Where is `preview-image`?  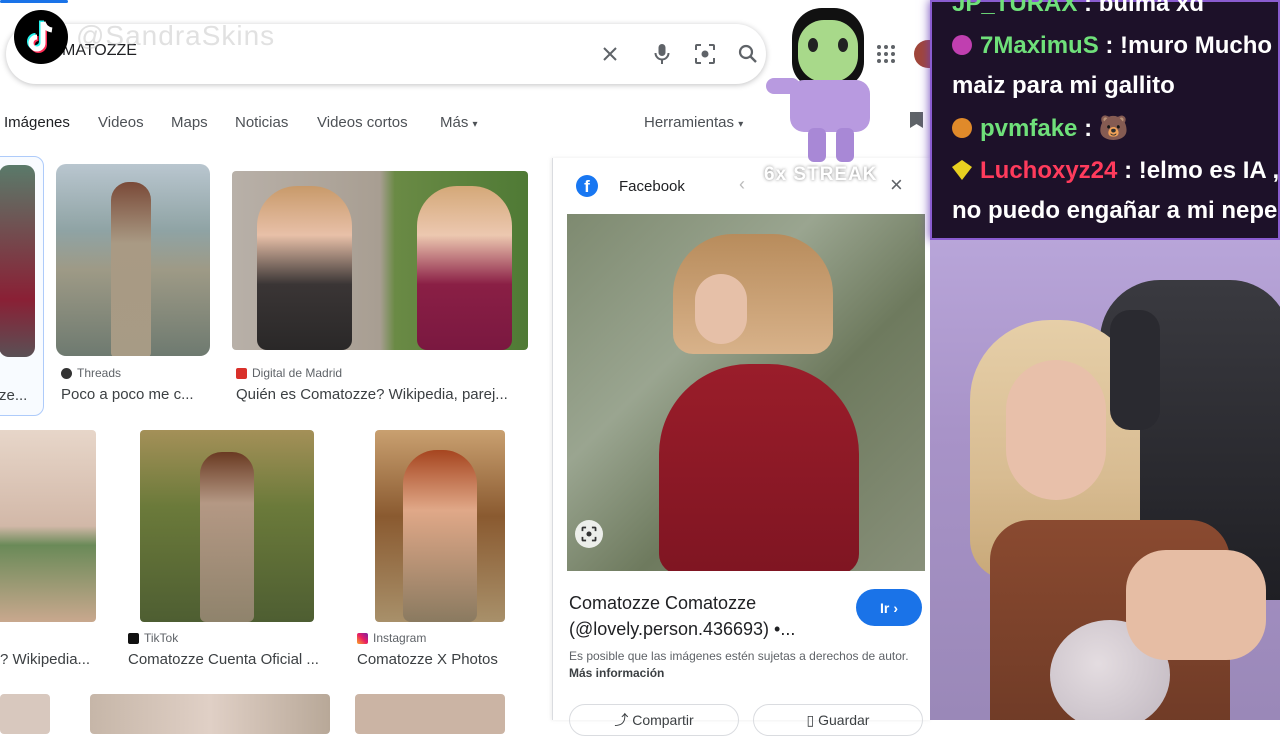 preview-image is located at coordinates (746, 392).